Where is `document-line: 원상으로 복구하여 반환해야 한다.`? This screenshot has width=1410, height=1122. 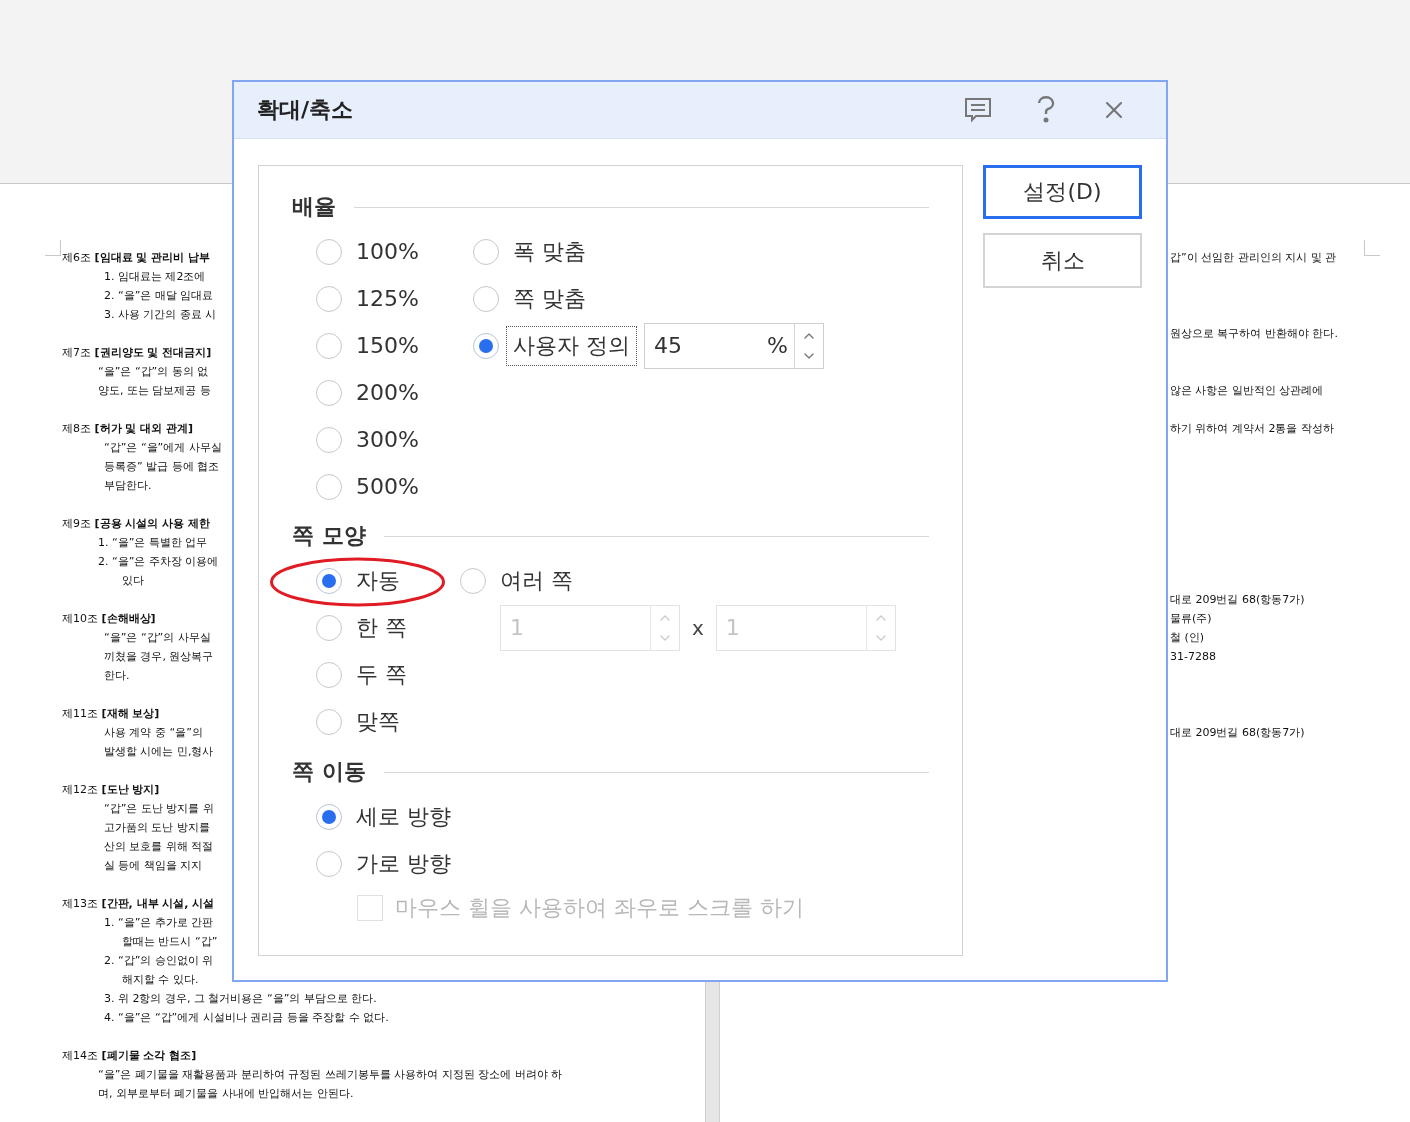
document-line: 원상으로 복구하여 반환해야 한다. is located at coordinates (1254, 333).